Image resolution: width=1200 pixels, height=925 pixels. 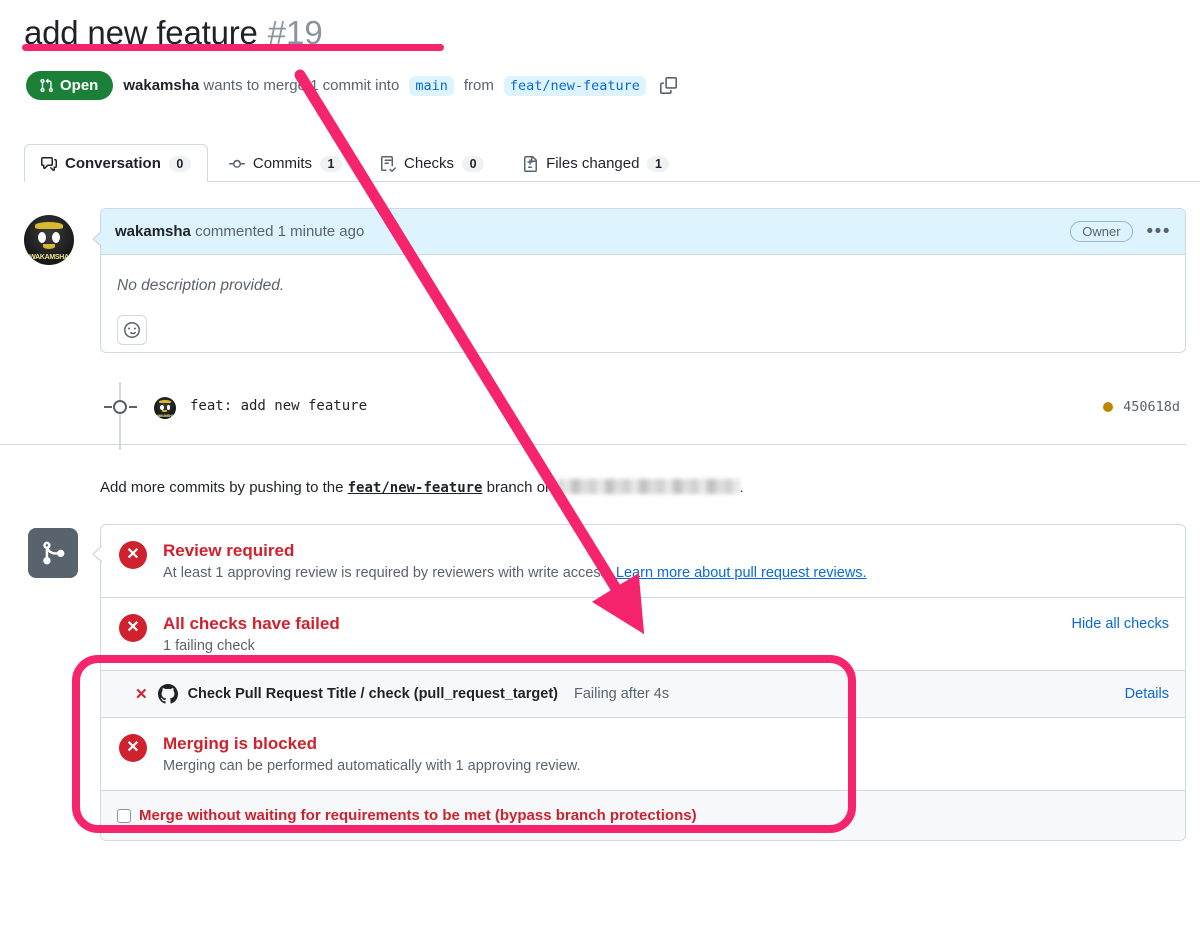 What do you see at coordinates (201, 285) in the screenshot?
I see `comment-text: No description provided.` at bounding box center [201, 285].